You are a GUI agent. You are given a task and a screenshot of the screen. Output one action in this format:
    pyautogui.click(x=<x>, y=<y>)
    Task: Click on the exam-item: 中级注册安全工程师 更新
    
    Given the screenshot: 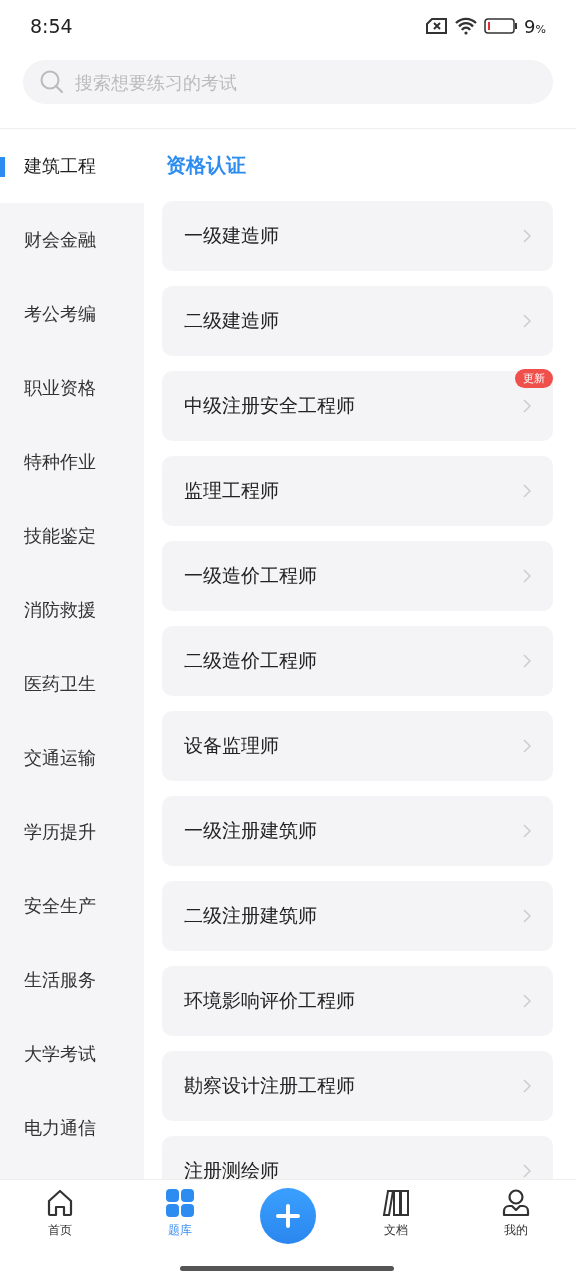 What is the action you would take?
    pyautogui.click(x=357, y=406)
    